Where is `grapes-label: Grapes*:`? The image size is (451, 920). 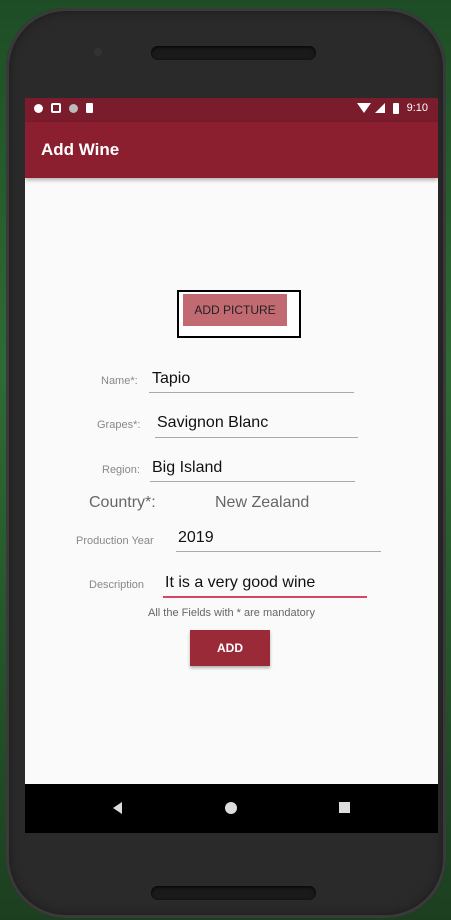 grapes-label: Grapes*: is located at coordinates (119, 425).